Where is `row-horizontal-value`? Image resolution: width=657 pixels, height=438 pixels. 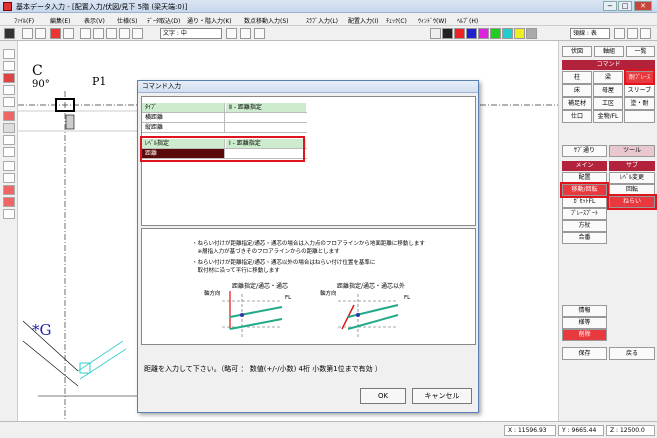
row-horizontal-value is located at coordinates (266, 117).